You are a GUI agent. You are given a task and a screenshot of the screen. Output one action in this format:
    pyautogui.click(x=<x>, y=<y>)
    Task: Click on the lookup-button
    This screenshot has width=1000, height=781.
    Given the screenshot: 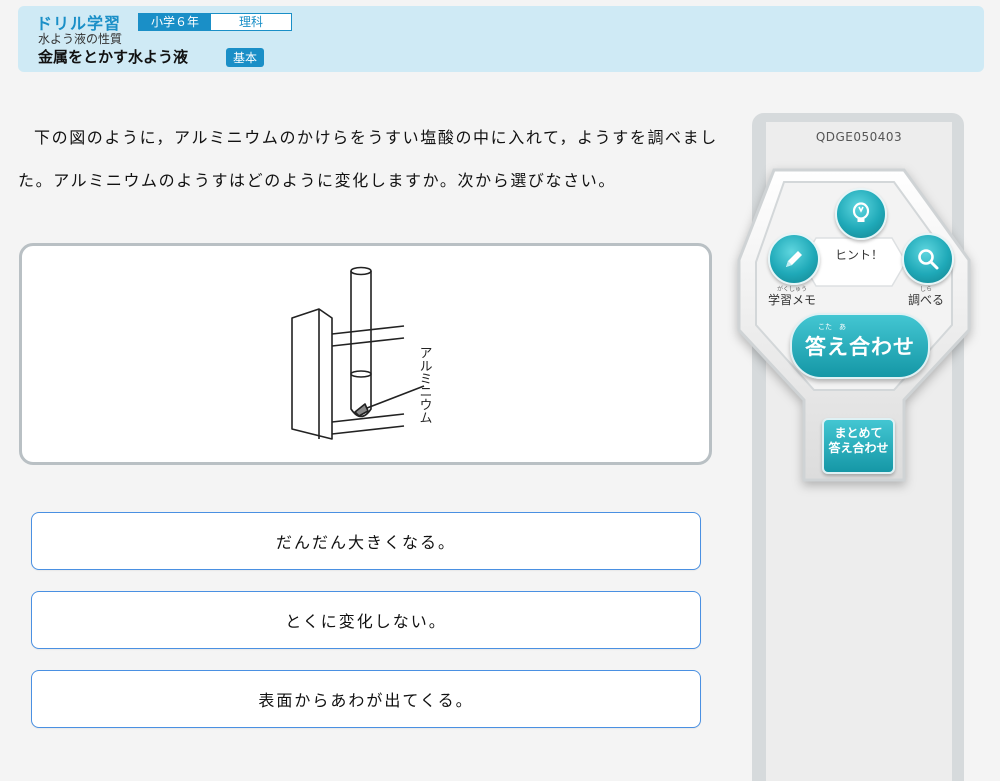 What is the action you would take?
    pyautogui.click(x=928, y=259)
    